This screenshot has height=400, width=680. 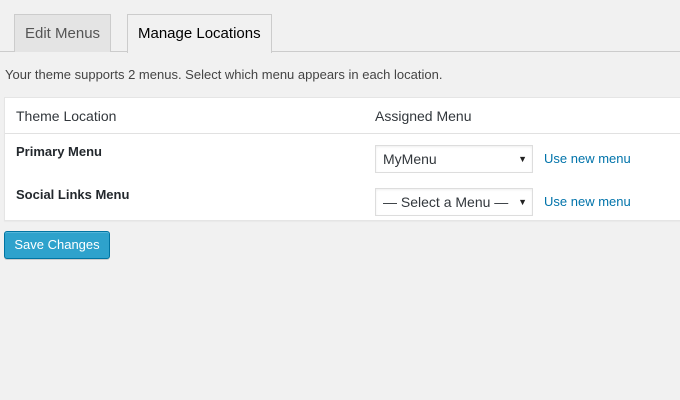 I want to click on save-changes-button: Save Changes, so click(x=57, y=245).